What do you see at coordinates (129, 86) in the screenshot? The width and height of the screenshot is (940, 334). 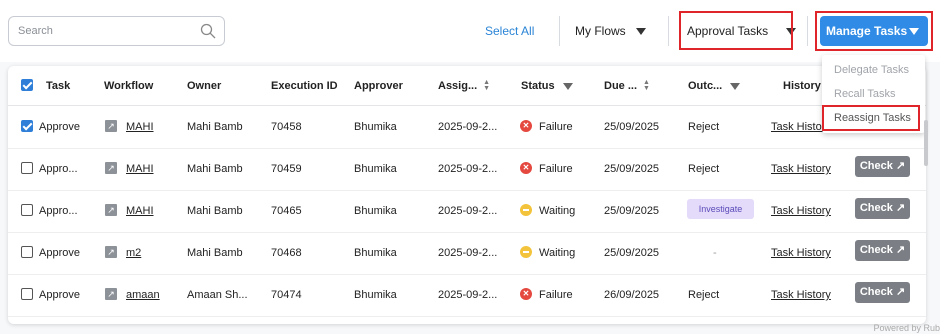 I see `header-workflow: Workflow` at bounding box center [129, 86].